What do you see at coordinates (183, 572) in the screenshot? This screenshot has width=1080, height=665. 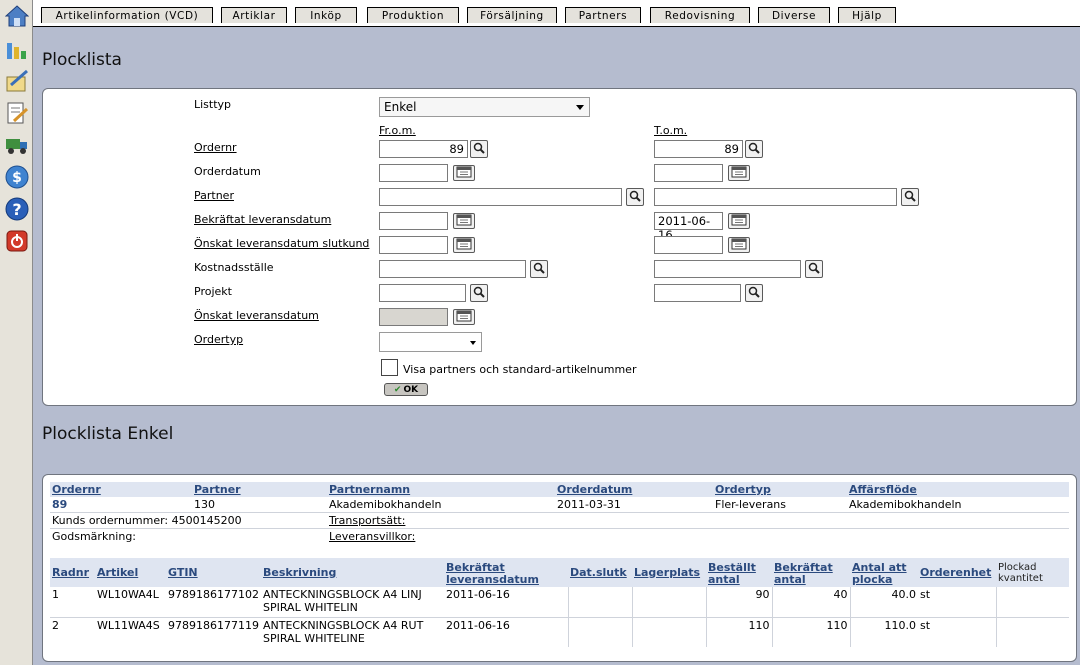 I see `col-gtin: GTIN` at bounding box center [183, 572].